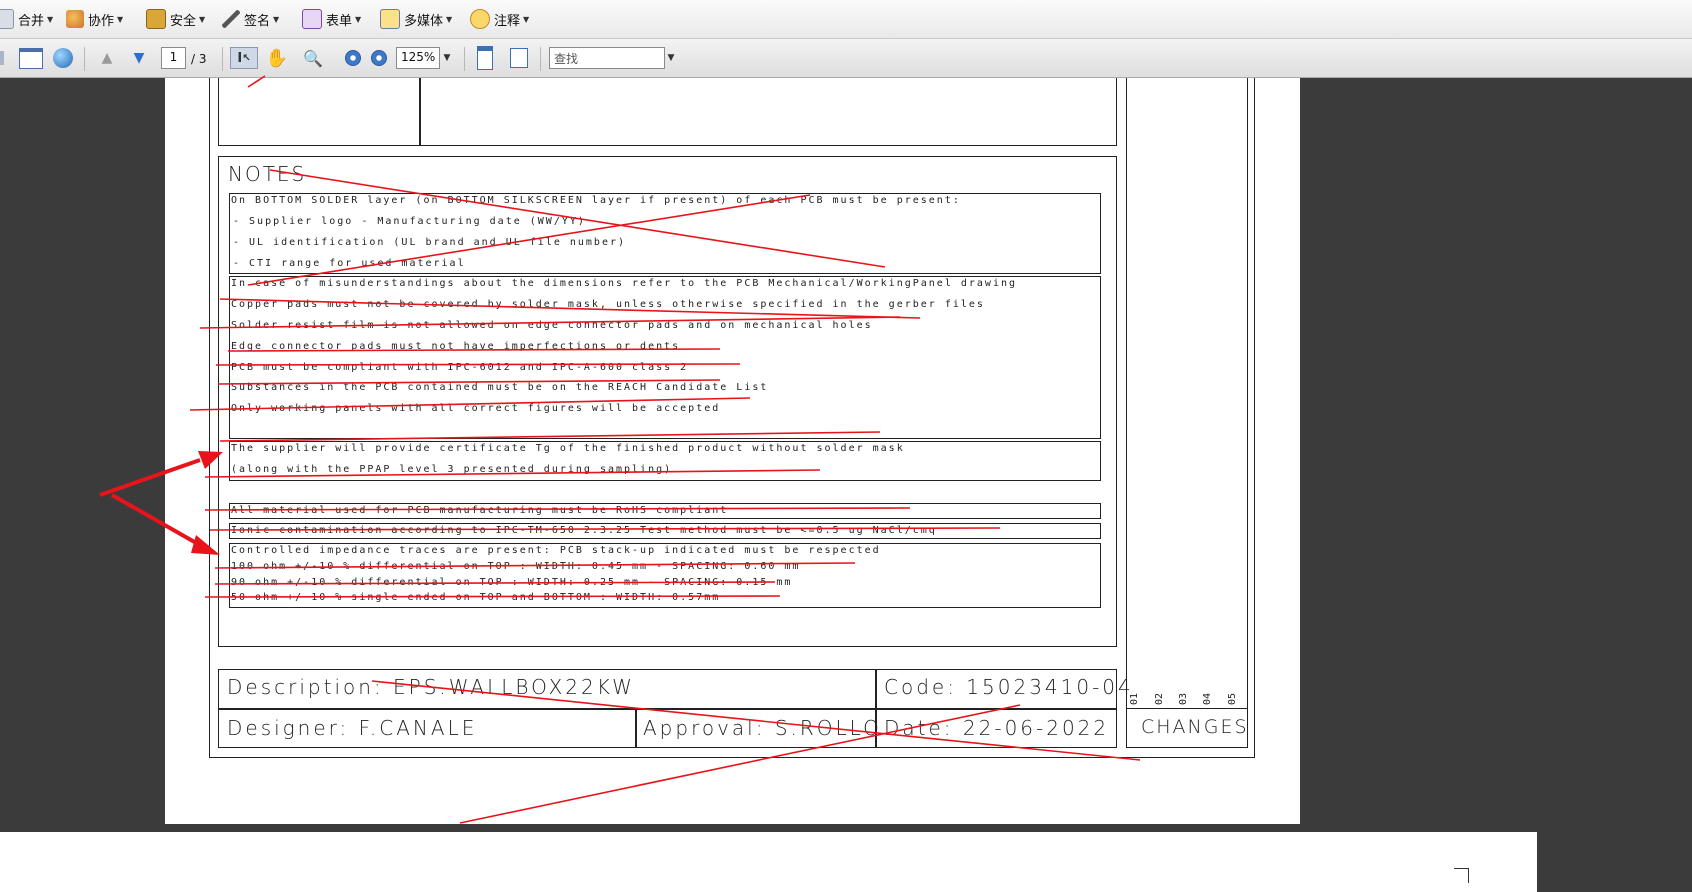 The width and height of the screenshot is (1692, 892). What do you see at coordinates (1461, 875) in the screenshot?
I see `page-corner-mark` at bounding box center [1461, 875].